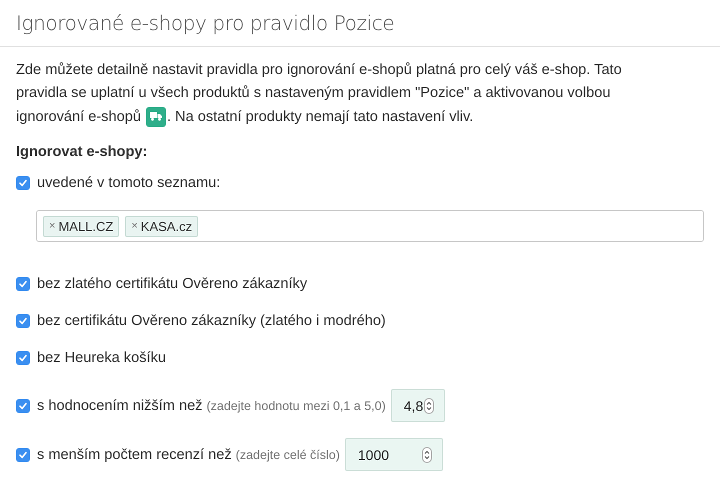 The height and width of the screenshot is (499, 720). Describe the element at coordinates (417, 405) in the screenshot. I see `number-field: 4,8` at that location.